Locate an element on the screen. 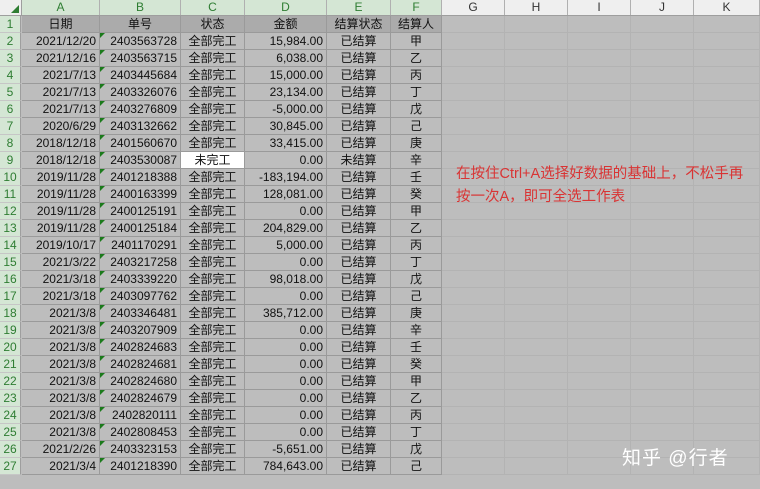  table-cell: 2403207909 is located at coordinates (140, 330).